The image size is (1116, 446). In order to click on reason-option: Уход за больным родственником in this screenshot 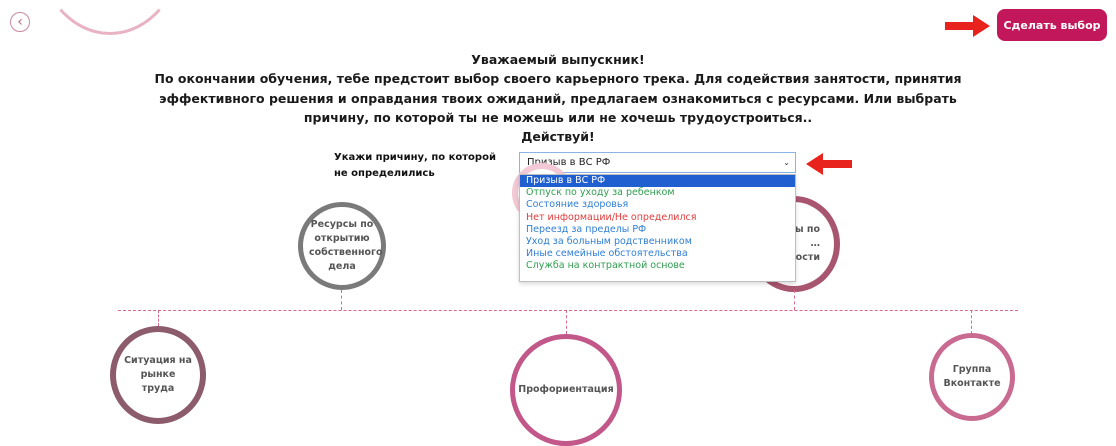, I will do `click(657, 242)`.